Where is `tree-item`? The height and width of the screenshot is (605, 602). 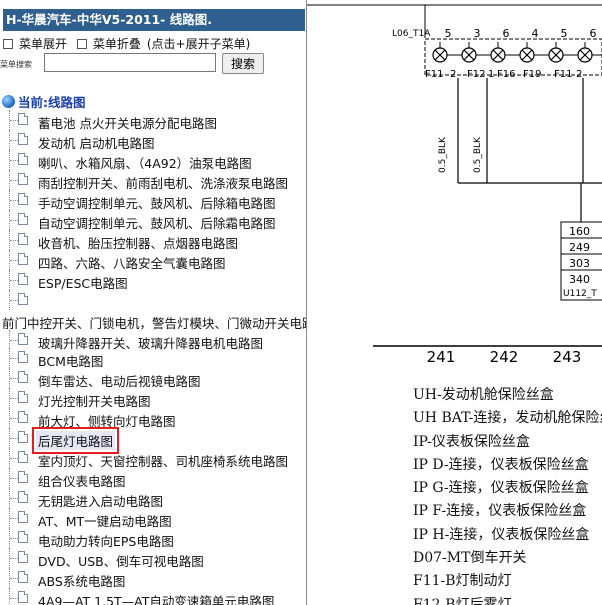 tree-item is located at coordinates (153, 300).